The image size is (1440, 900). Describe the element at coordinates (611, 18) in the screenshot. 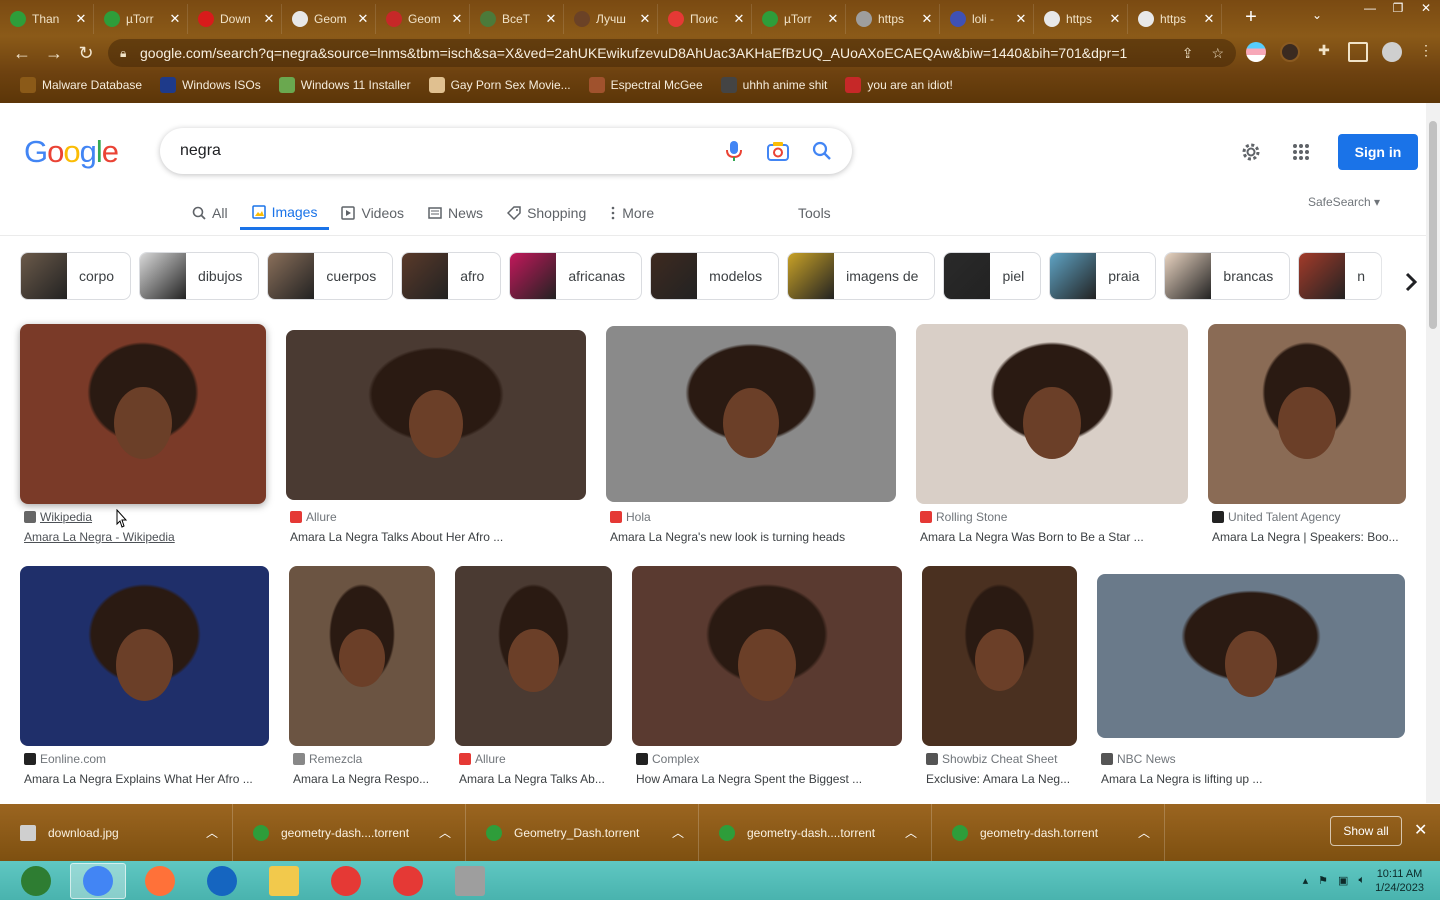

I see `browser-tab: Лучш ✕` at that location.